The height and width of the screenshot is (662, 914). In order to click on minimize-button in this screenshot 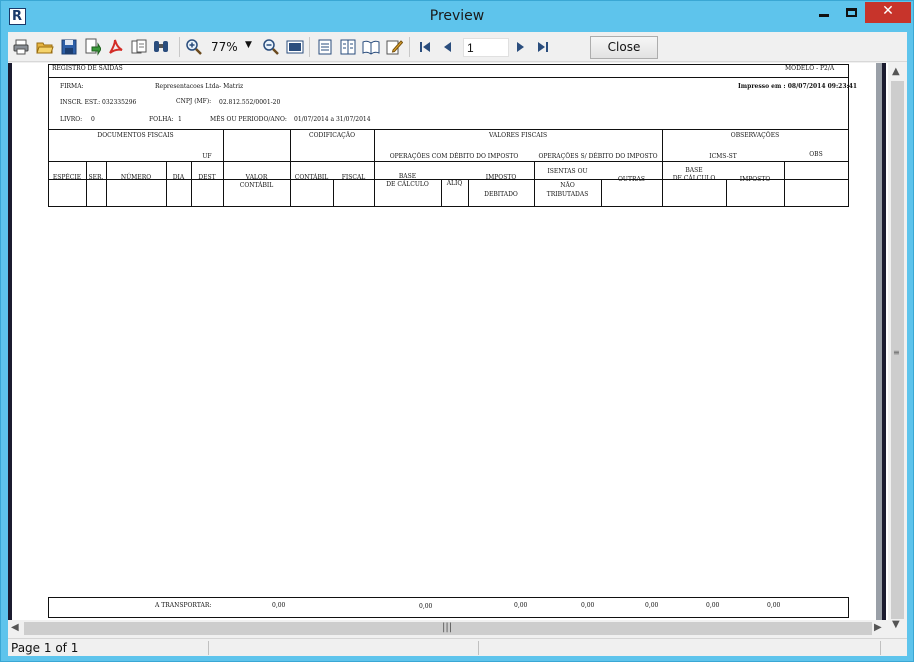, I will do `click(824, 12)`.